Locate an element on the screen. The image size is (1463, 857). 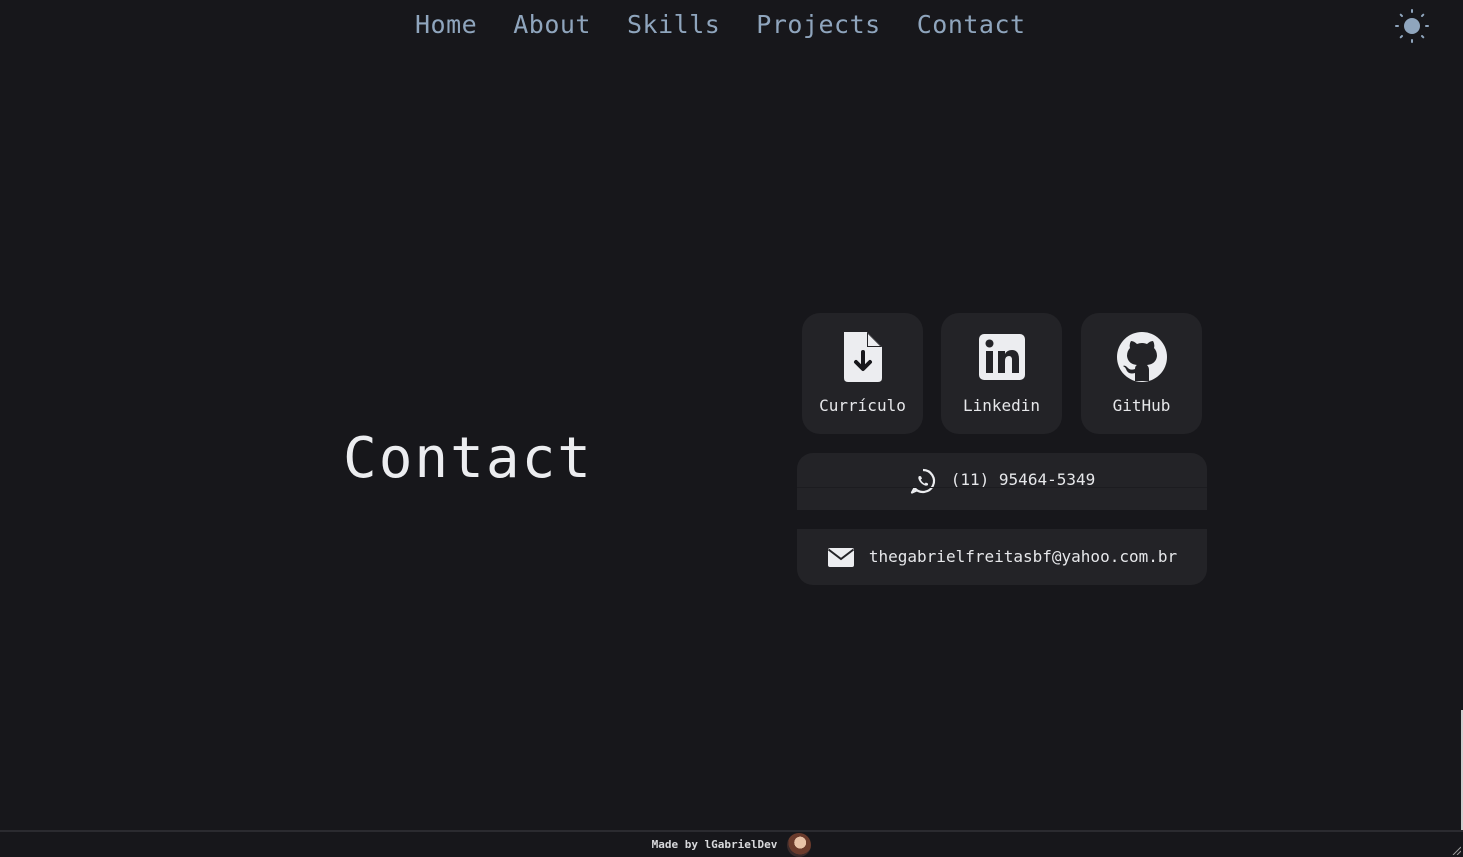
nav-links: Home About Skills Projects Contact is located at coordinates (720, 25).